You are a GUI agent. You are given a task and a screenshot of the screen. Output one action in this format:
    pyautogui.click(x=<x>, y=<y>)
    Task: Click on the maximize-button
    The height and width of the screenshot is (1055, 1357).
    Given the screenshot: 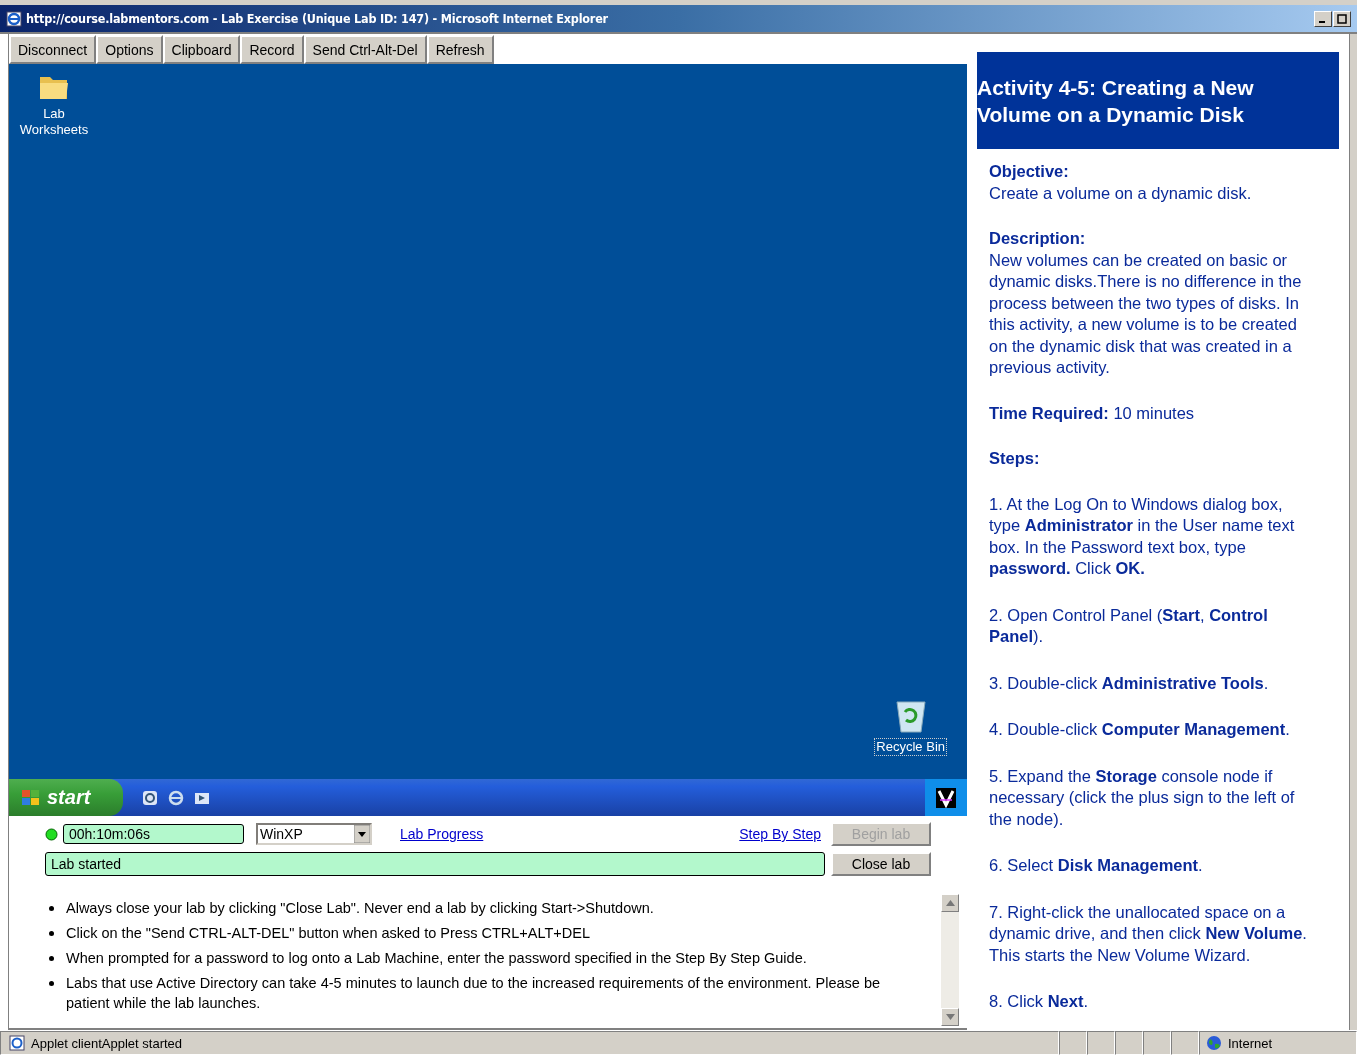 What is the action you would take?
    pyautogui.click(x=1342, y=18)
    